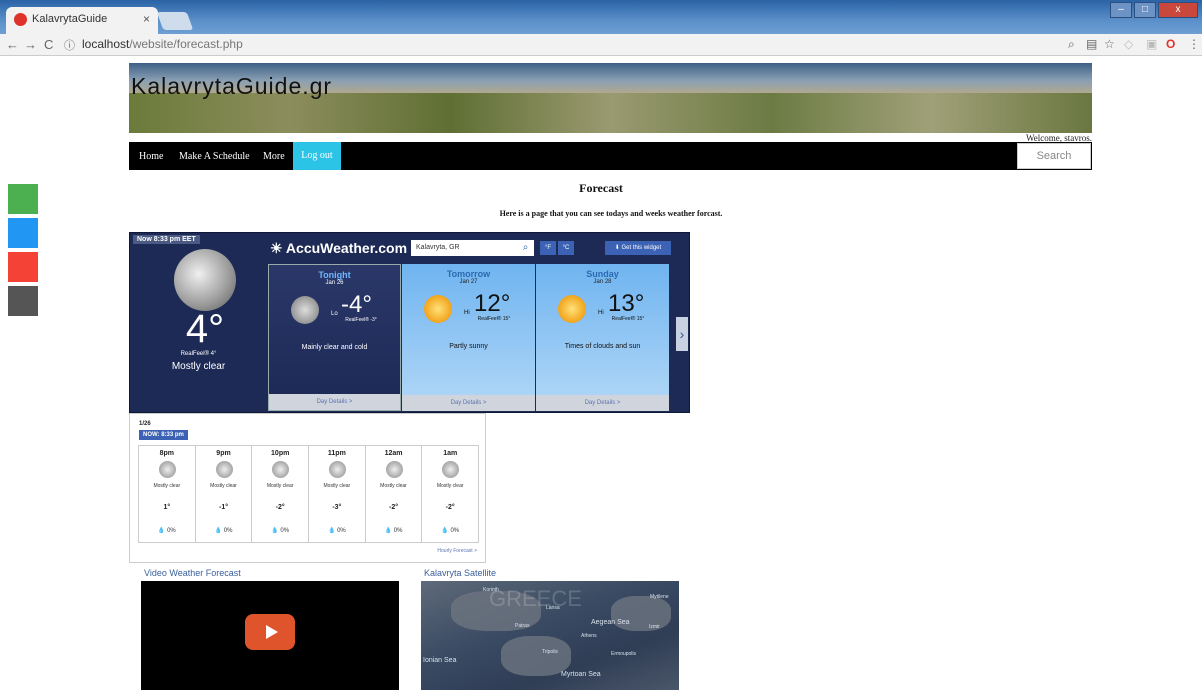 The height and width of the screenshot is (690, 1202). Describe the element at coordinates (167, 507) in the screenshot. I see `hour-temp: 1°` at that location.